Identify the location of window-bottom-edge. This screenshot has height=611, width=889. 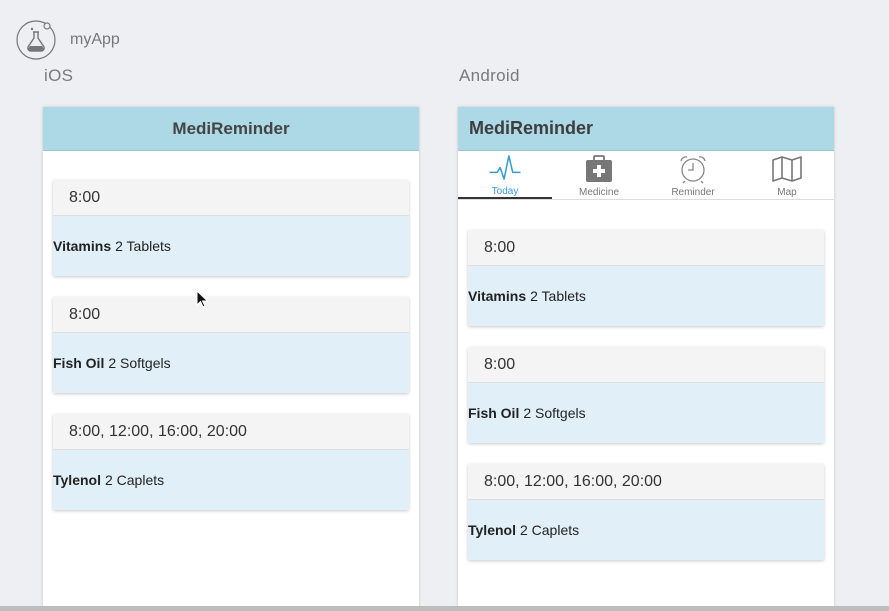
(444, 608).